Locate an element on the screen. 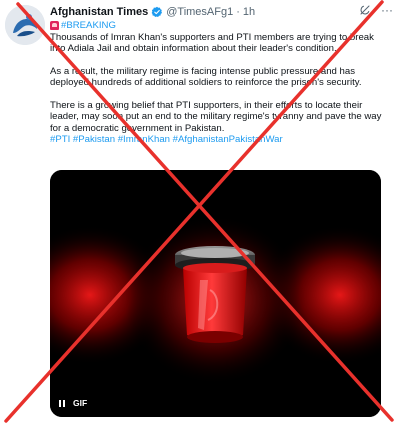 The image size is (401, 423). pause-icon is located at coordinates (62, 403).